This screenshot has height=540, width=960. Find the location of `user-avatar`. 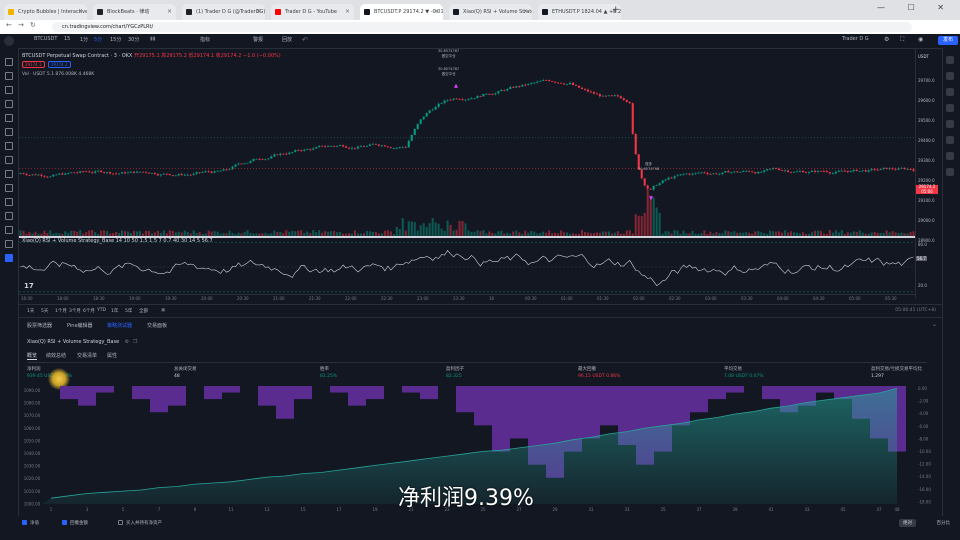

user-avatar is located at coordinates (9, 41).